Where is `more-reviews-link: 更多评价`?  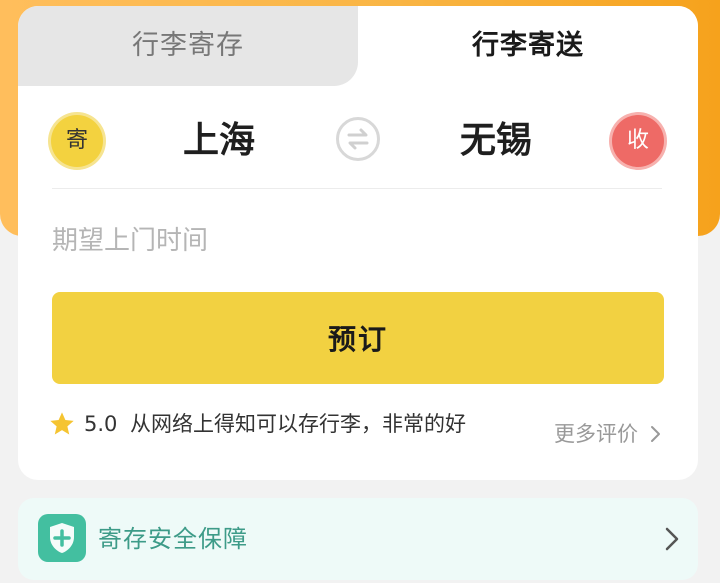
more-reviews-link: 更多评价 is located at coordinates (609, 434).